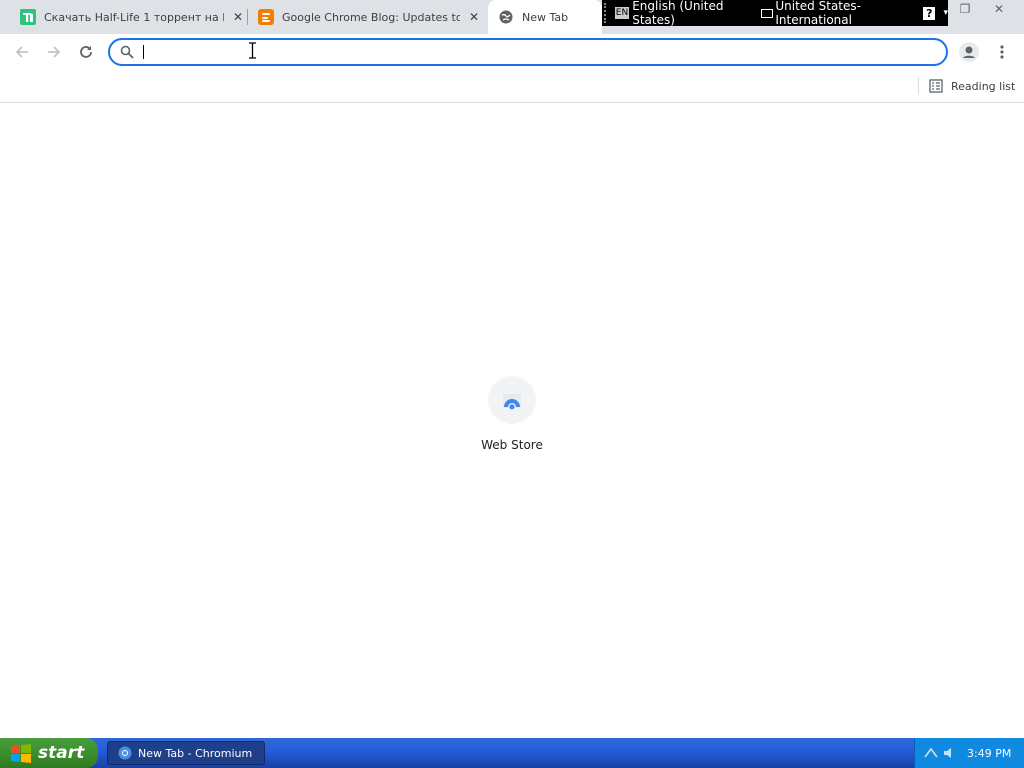 Image resolution: width=1024 pixels, height=768 pixels. What do you see at coordinates (608, 13) in the screenshot?
I see `grip-icon` at bounding box center [608, 13].